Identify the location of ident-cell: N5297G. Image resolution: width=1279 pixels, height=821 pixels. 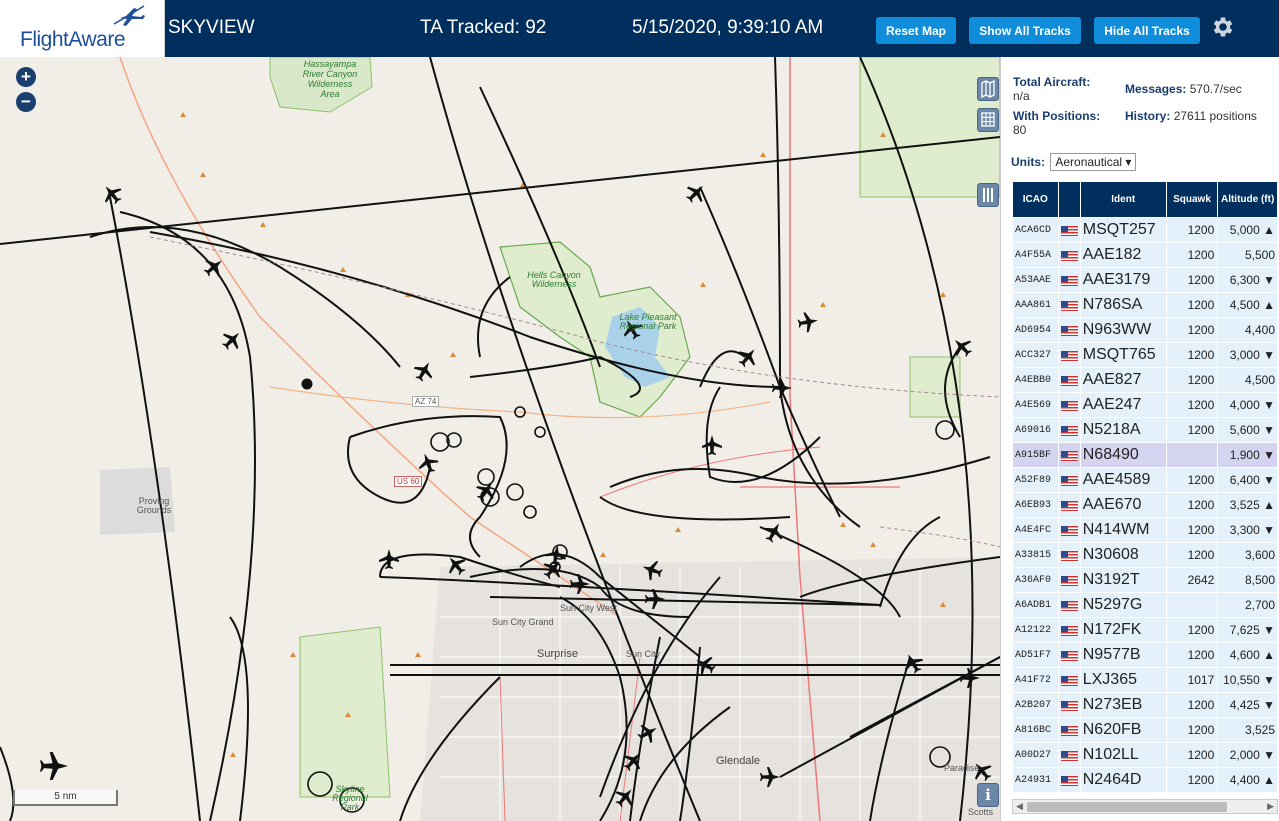
(1123, 605).